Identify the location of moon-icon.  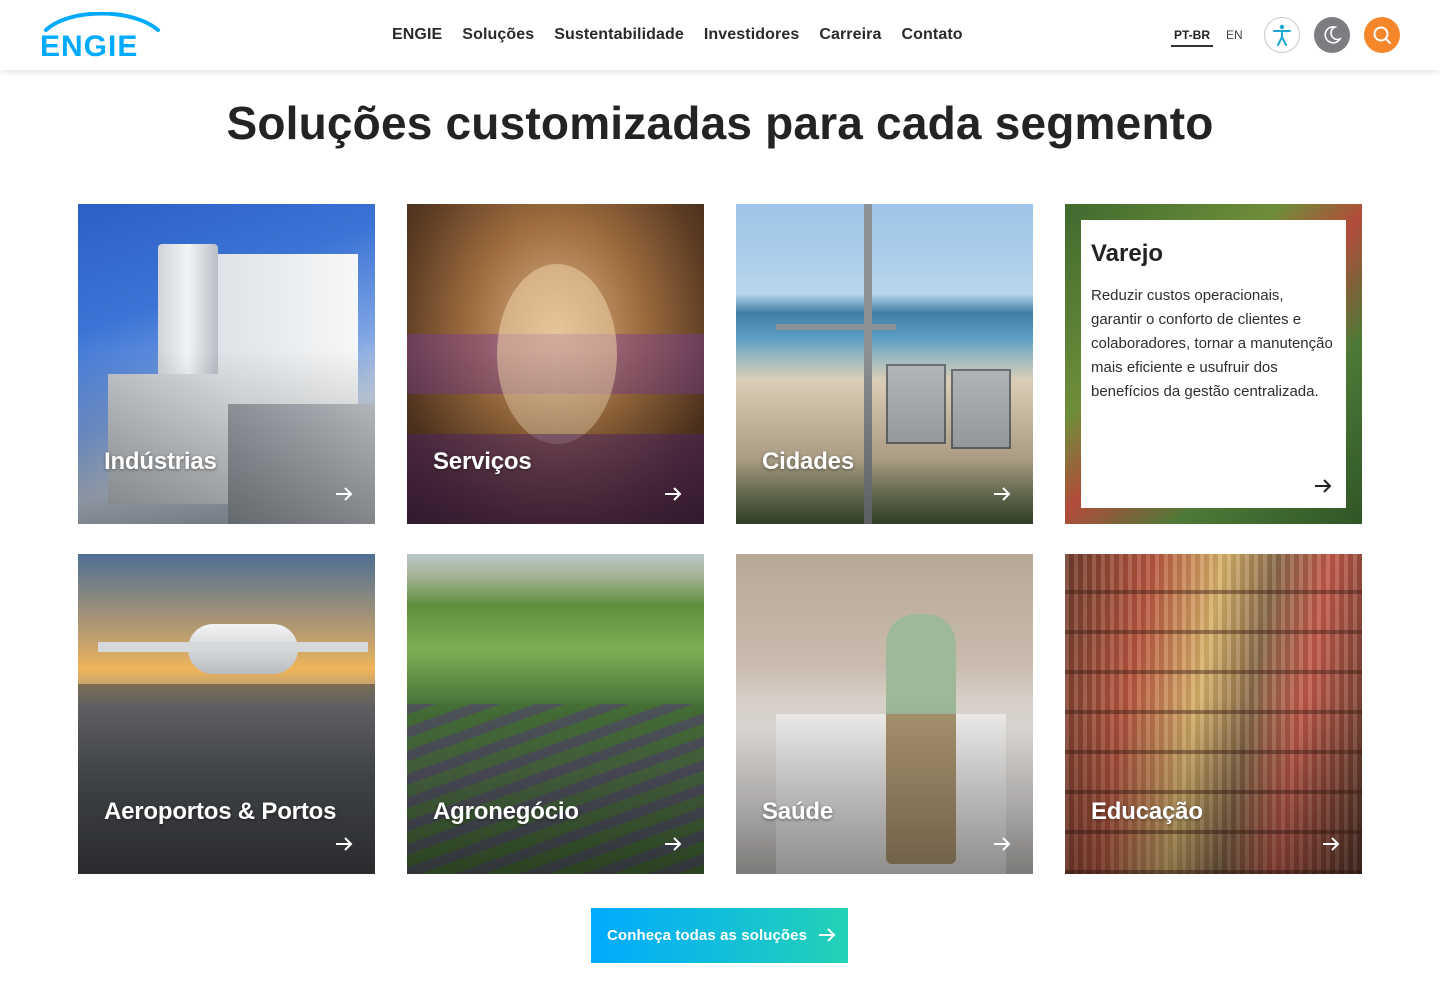
(1333, 35).